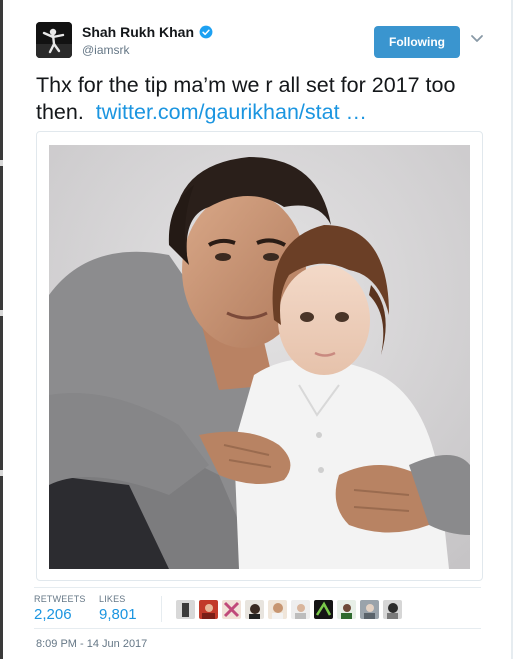 The width and height of the screenshot is (513, 659). What do you see at coordinates (118, 614) in the screenshot?
I see `likes-count: 9,801` at bounding box center [118, 614].